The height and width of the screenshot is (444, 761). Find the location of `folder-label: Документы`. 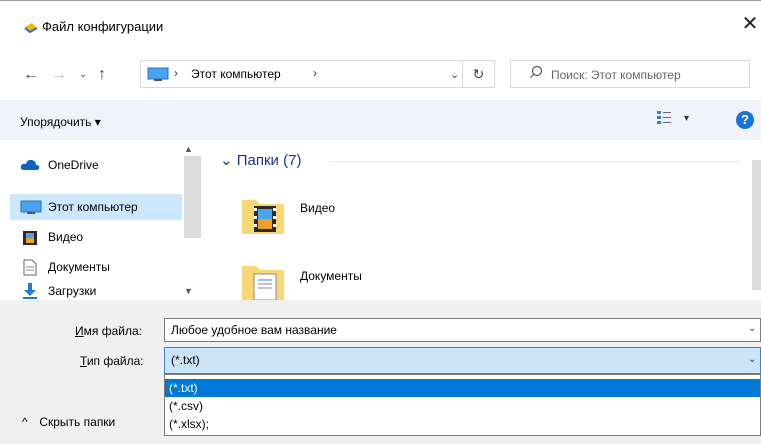

folder-label: Документы is located at coordinates (331, 276).